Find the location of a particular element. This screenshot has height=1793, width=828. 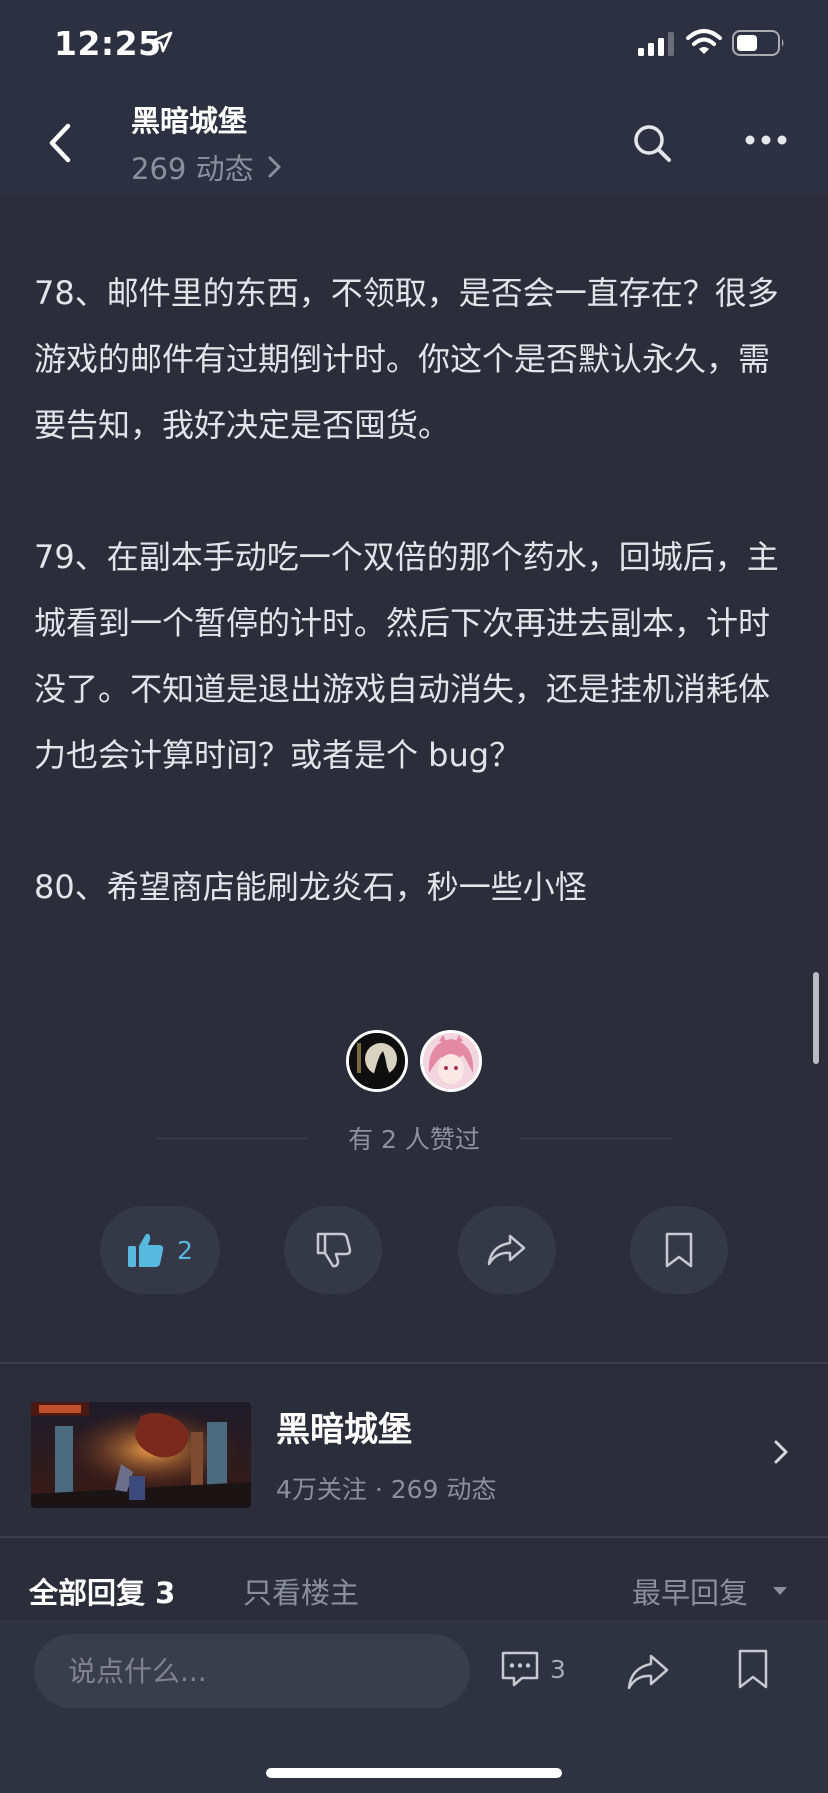

post-count-label: 269 动态 is located at coordinates (192, 169).